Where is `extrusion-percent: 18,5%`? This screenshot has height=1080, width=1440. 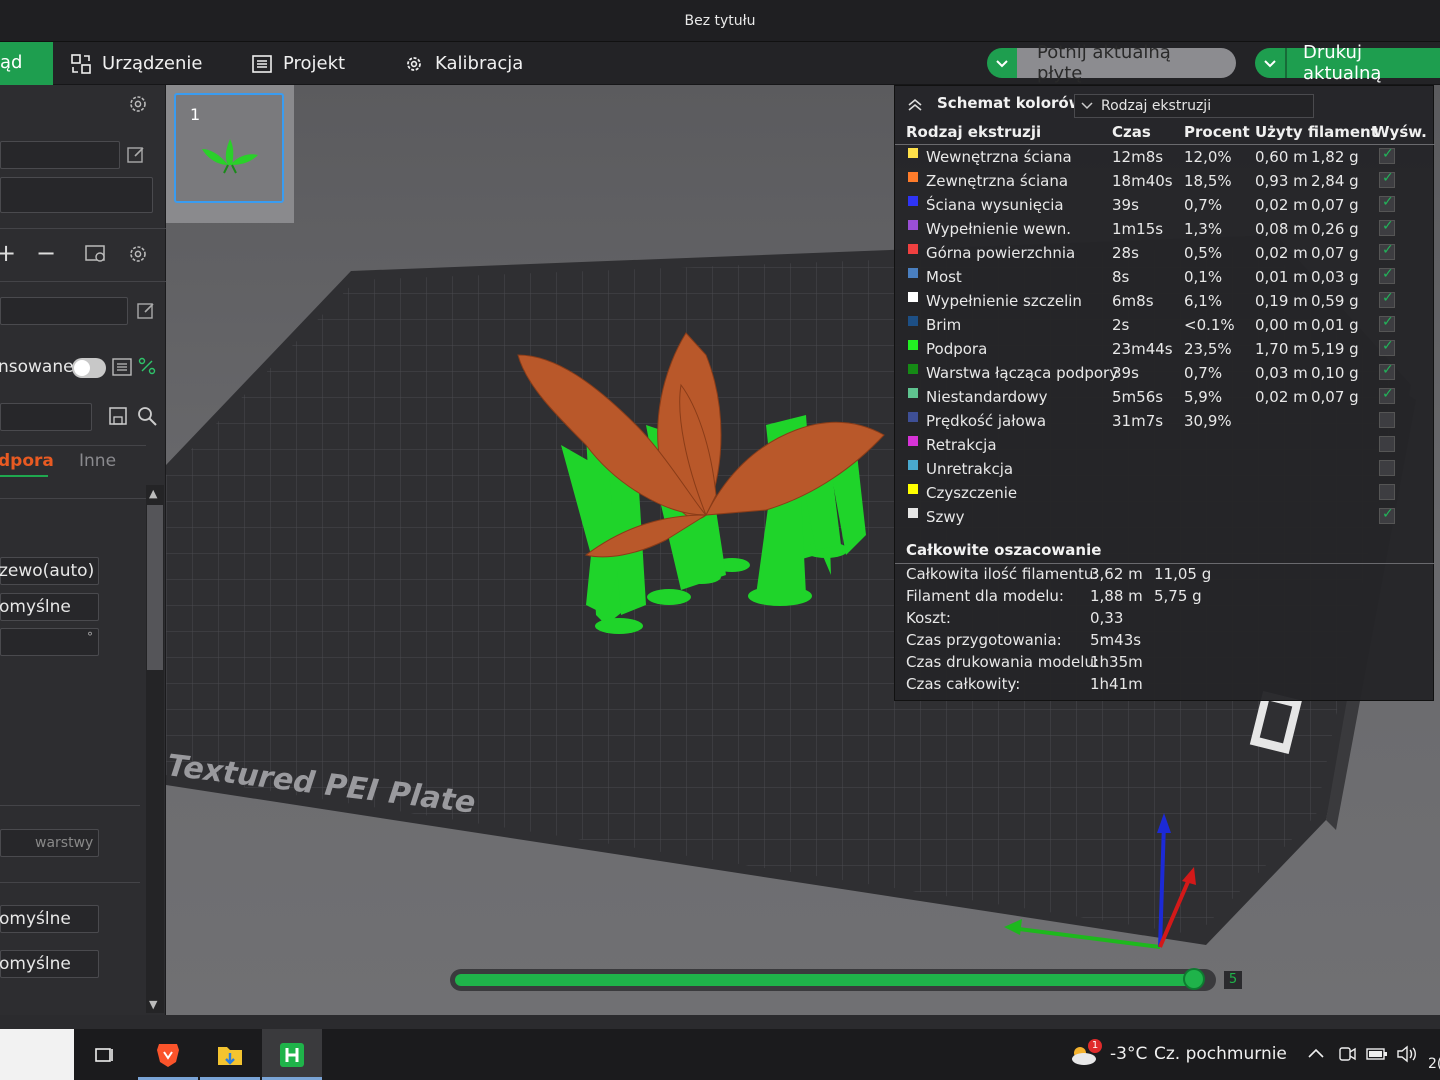 extrusion-percent: 18,5% is located at coordinates (1208, 181).